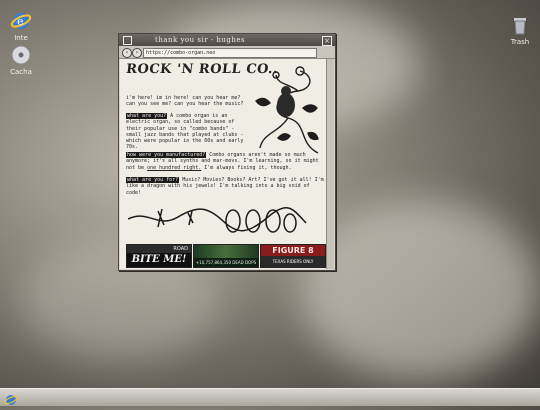 The image size is (540, 410). Describe the element at coordinates (200, 40) in the screenshot. I see `window-title: thank you sir - hughes` at that location.